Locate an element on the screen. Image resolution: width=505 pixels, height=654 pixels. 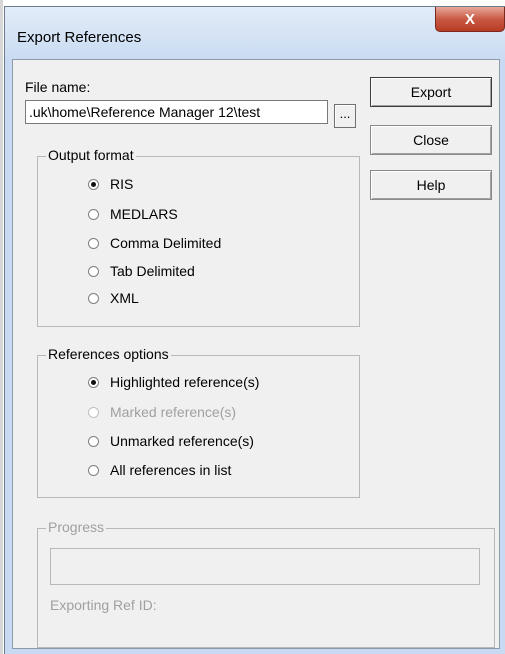
export-button: Export is located at coordinates (431, 92).